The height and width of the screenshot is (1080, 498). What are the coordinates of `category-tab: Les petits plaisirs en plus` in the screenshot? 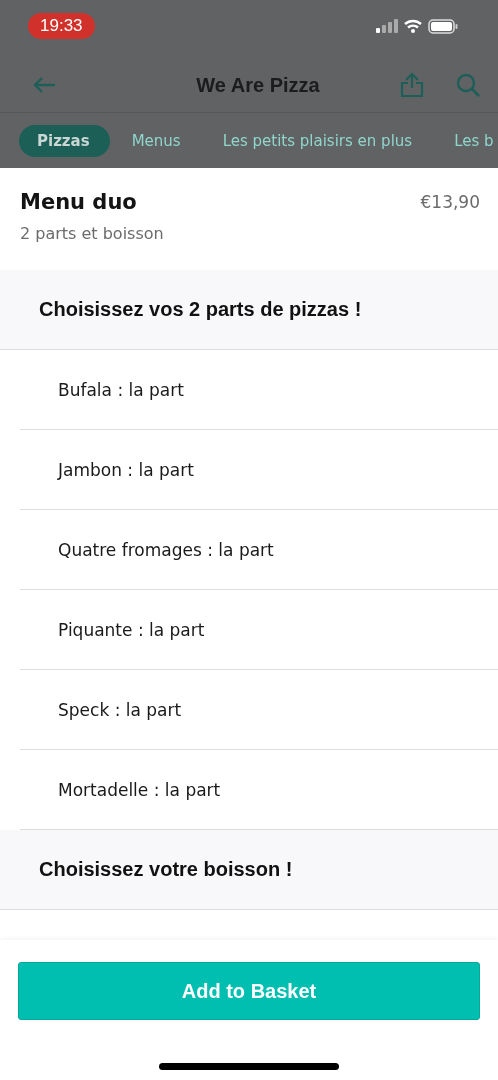 It's located at (318, 140).